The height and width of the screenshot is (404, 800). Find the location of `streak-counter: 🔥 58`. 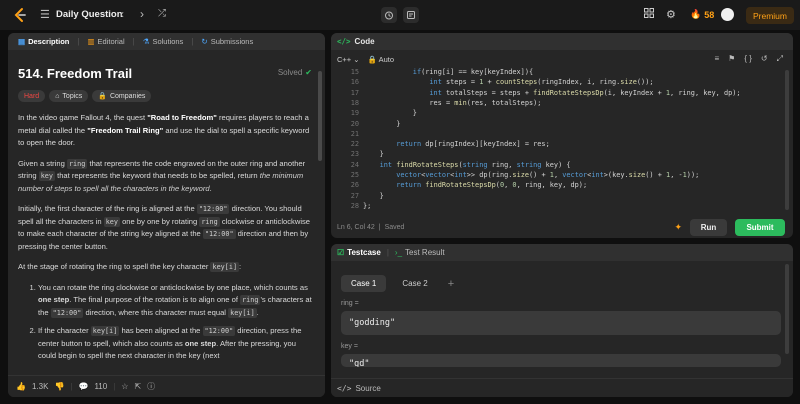

streak-counter: 🔥 58 is located at coordinates (702, 14).